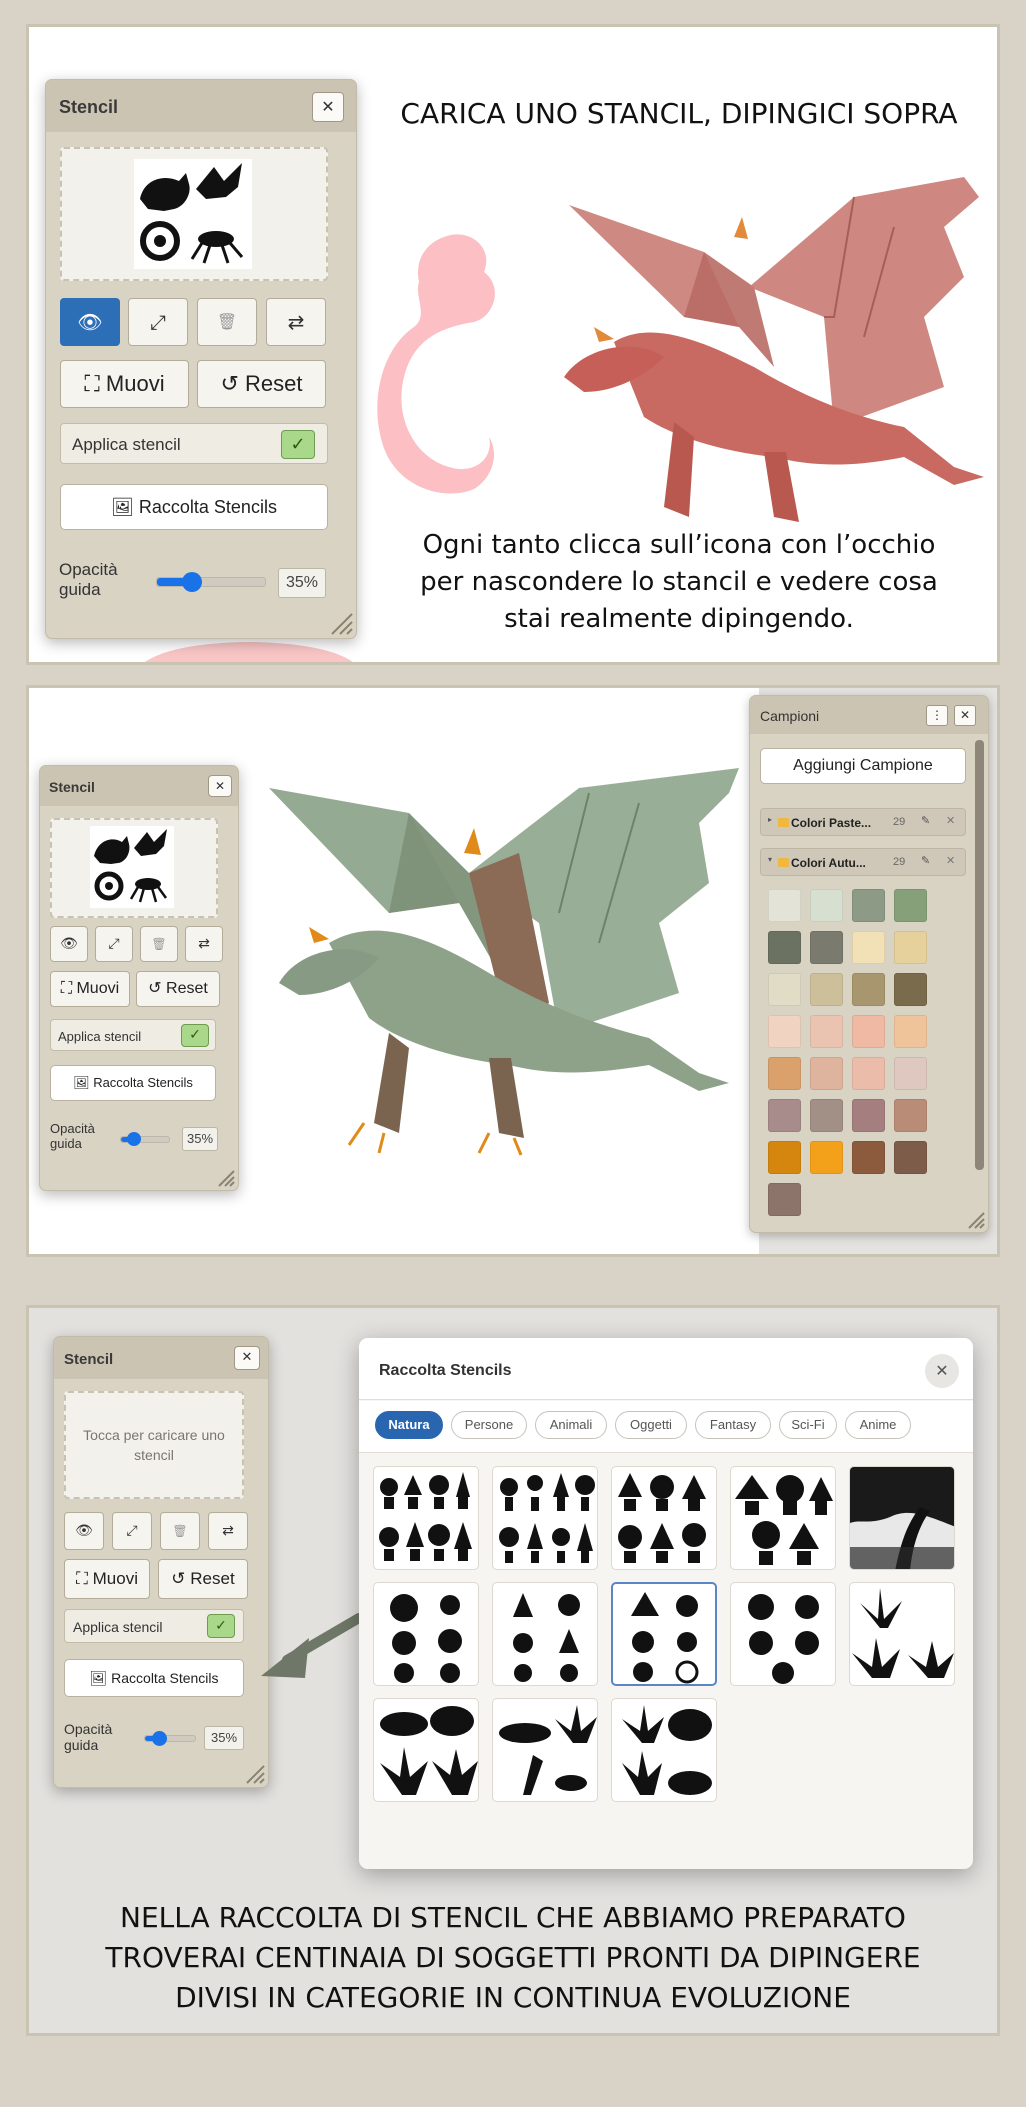  What do you see at coordinates (878, 1425) in the screenshot?
I see `tab-anime: Anime` at bounding box center [878, 1425].